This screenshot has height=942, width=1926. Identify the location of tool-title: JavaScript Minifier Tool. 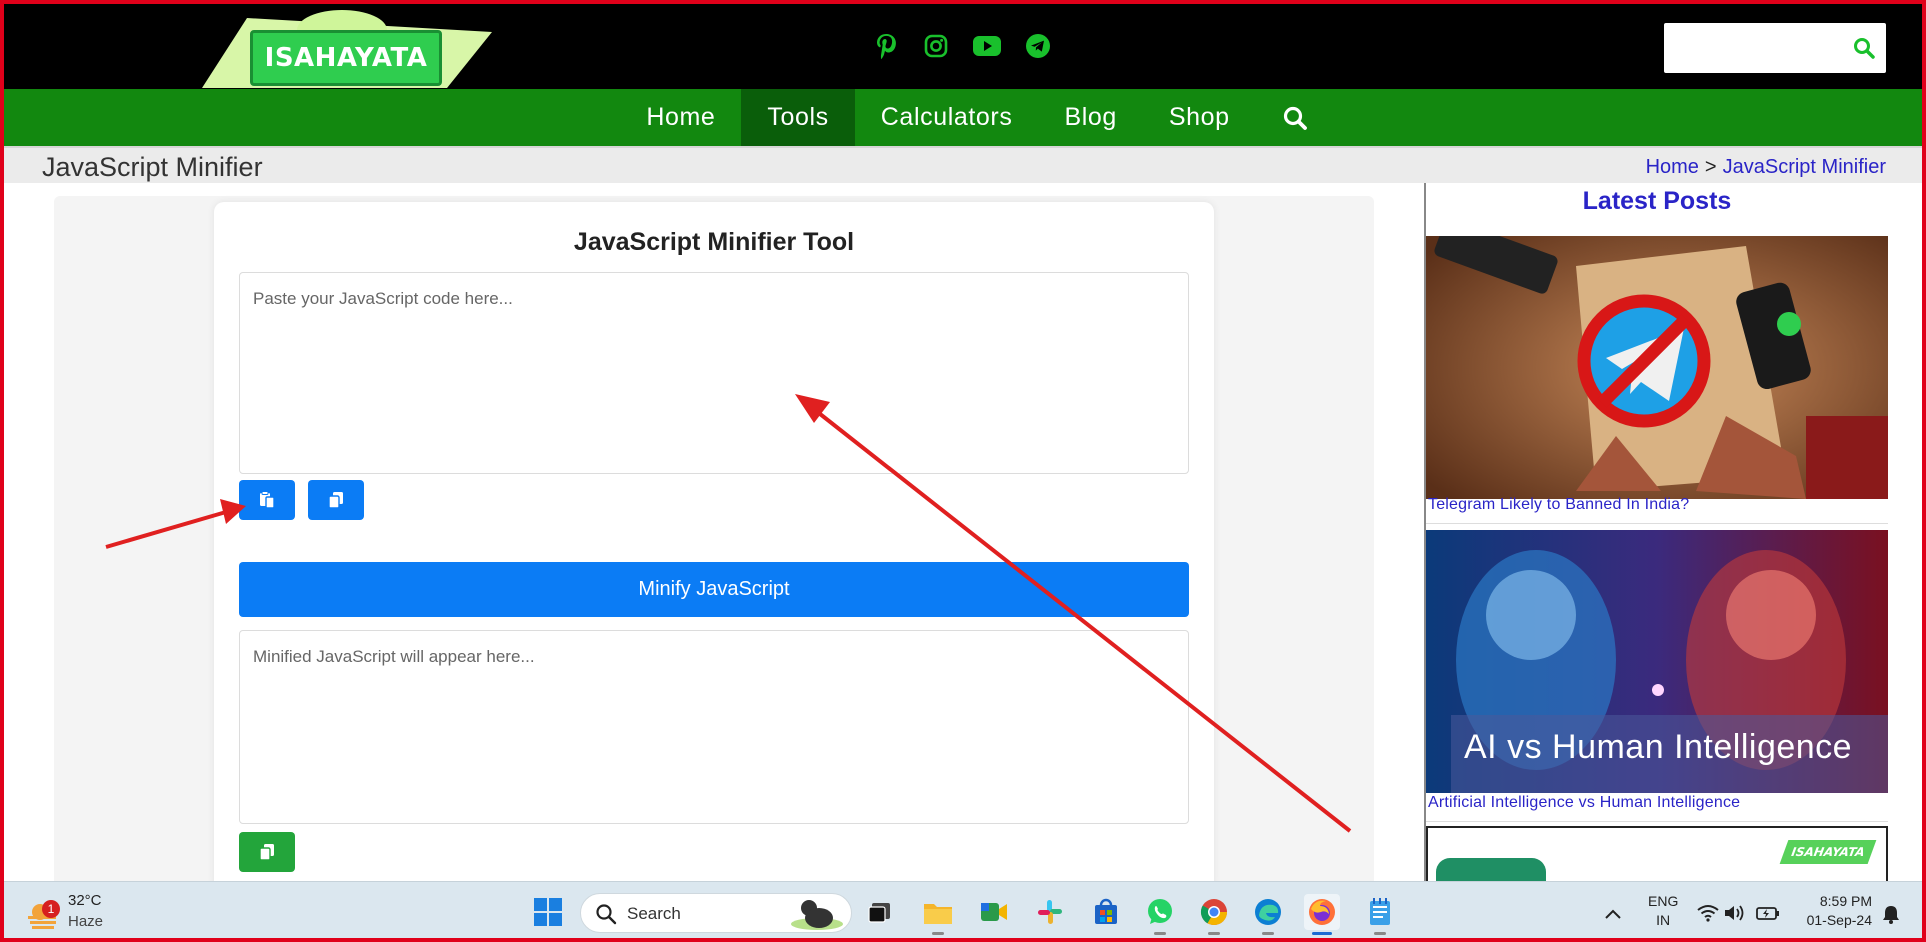
(714, 242).